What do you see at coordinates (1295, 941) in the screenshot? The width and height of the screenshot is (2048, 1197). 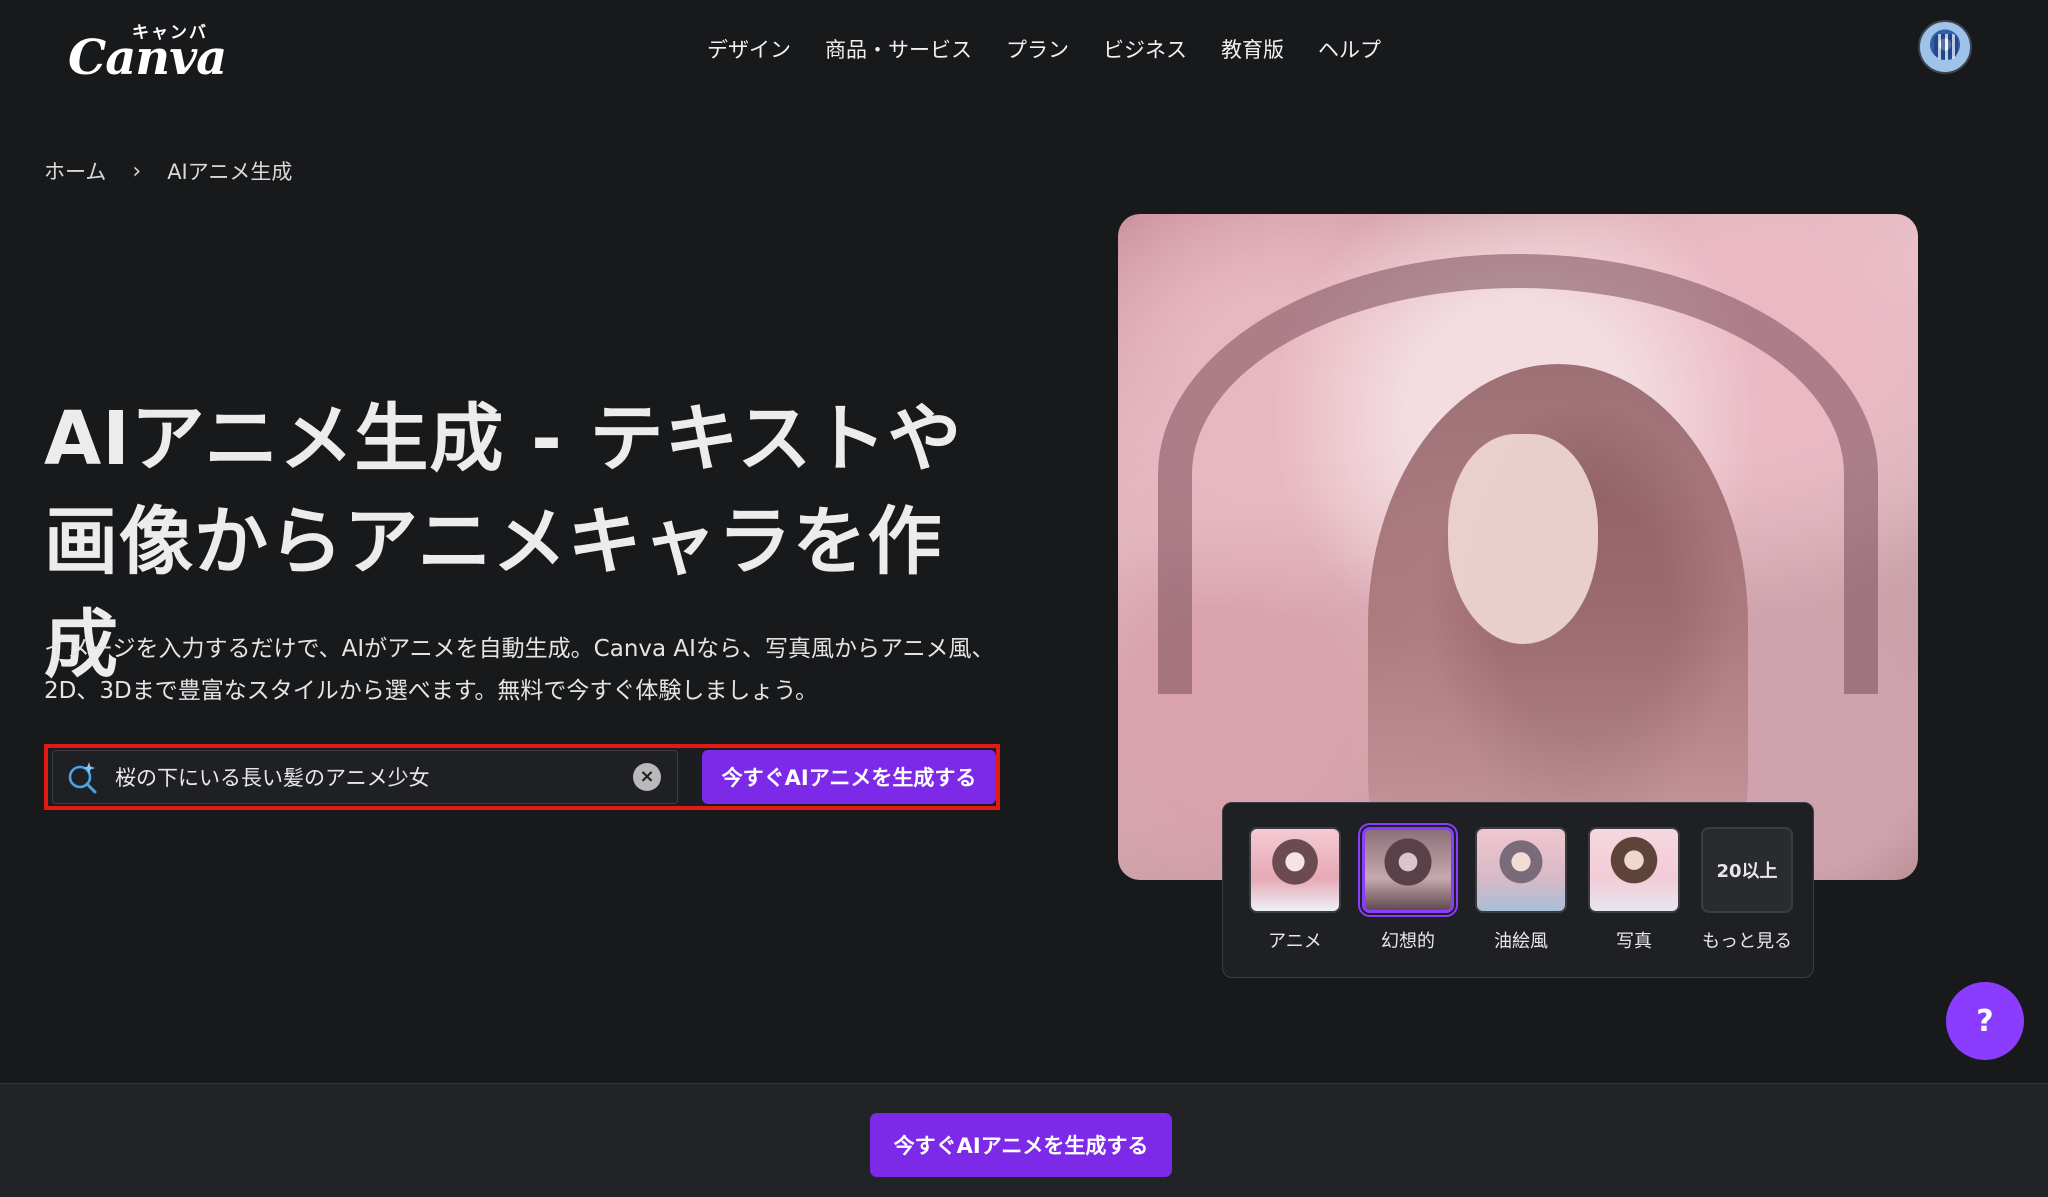 I see `style-label: アニメ` at bounding box center [1295, 941].